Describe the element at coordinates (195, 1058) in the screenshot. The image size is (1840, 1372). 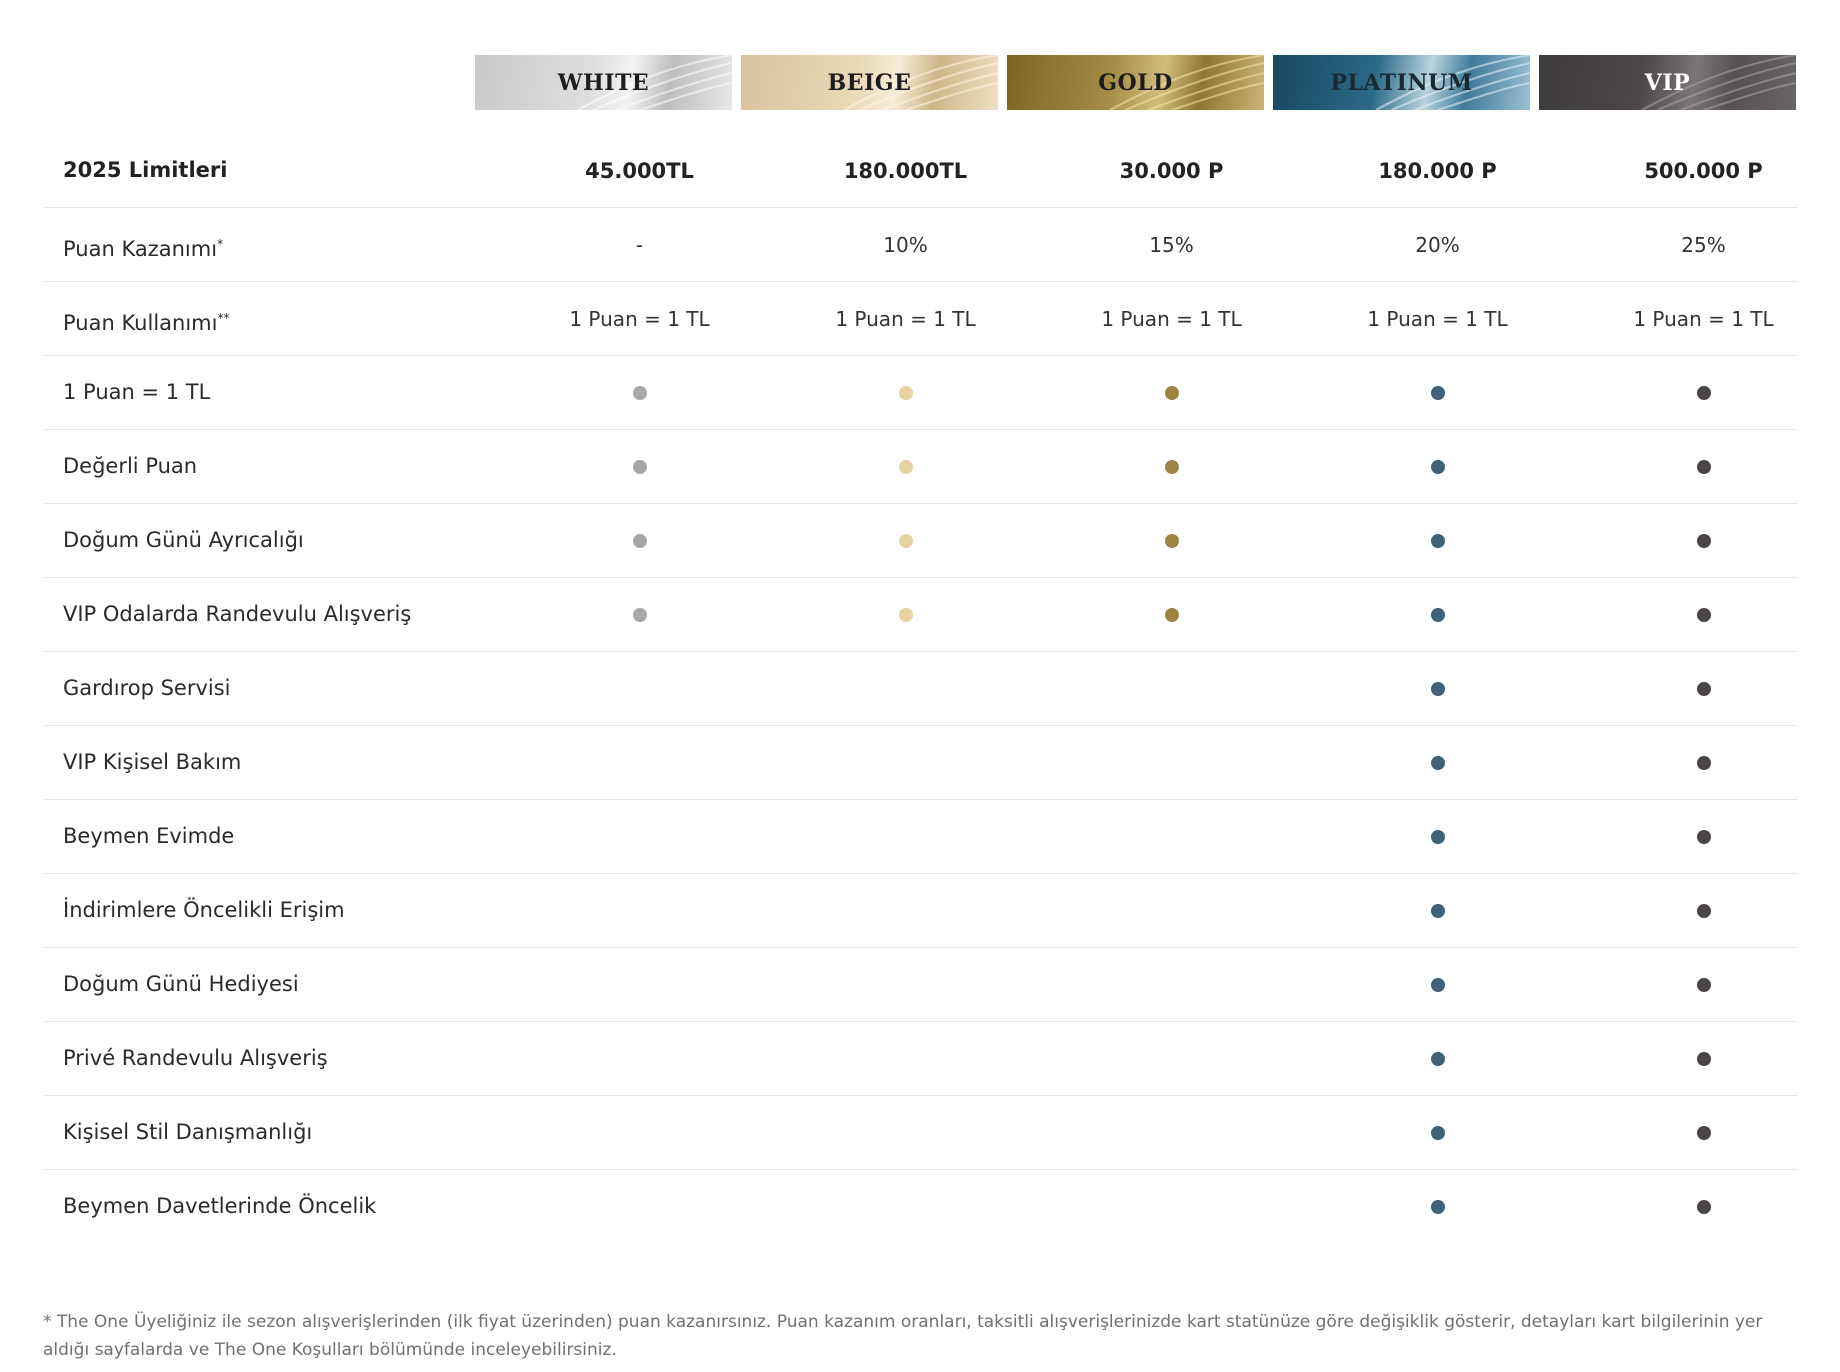
I see `benefit-label: Privé Randevulu Alışveriş` at that location.